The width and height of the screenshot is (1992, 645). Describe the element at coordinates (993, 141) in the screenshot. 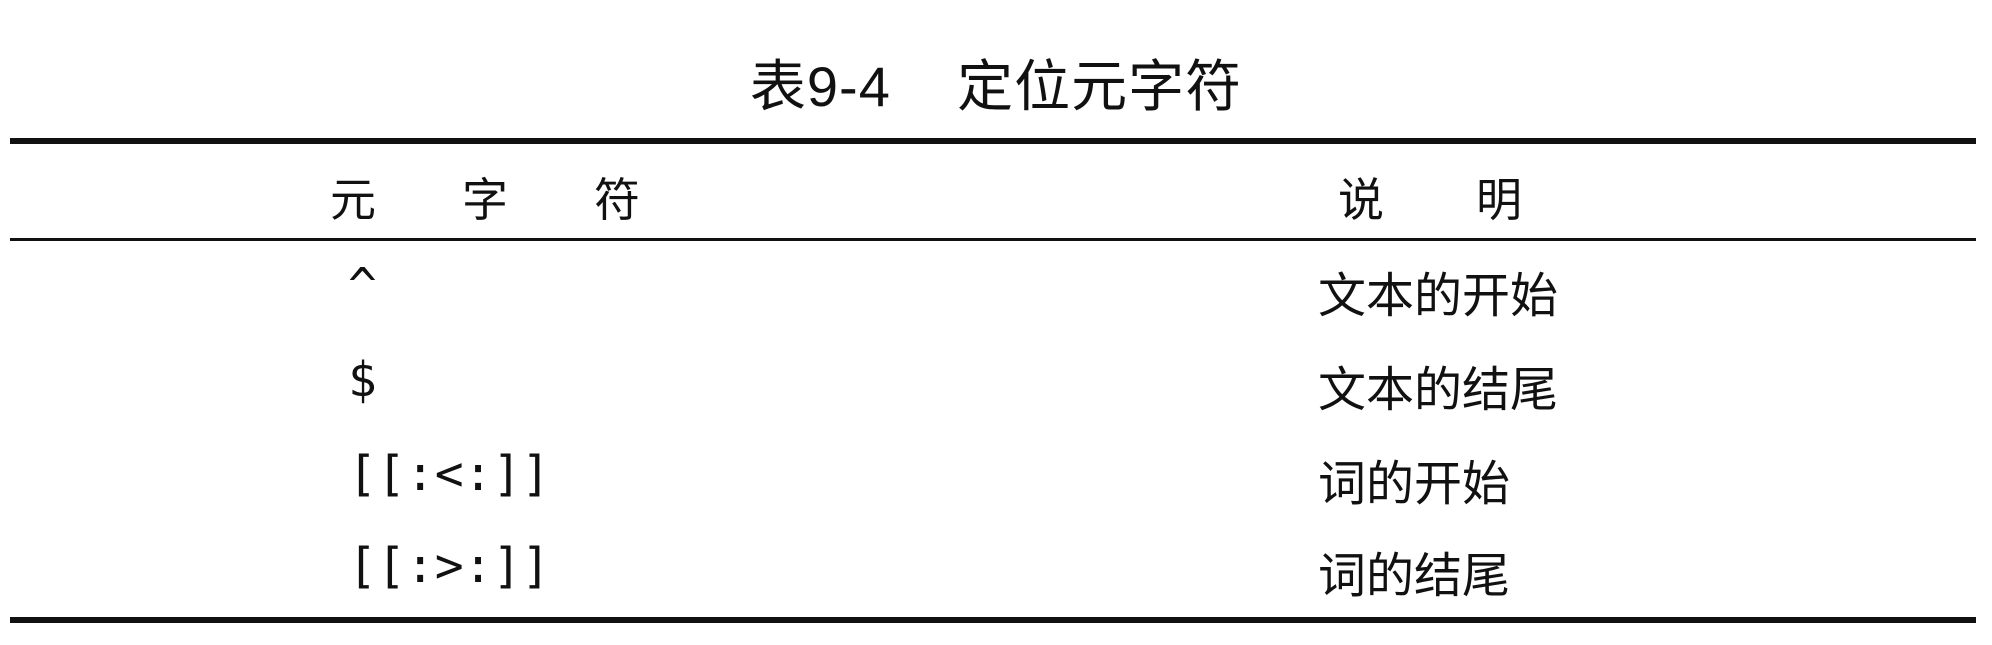

I see `table-top-rule` at that location.